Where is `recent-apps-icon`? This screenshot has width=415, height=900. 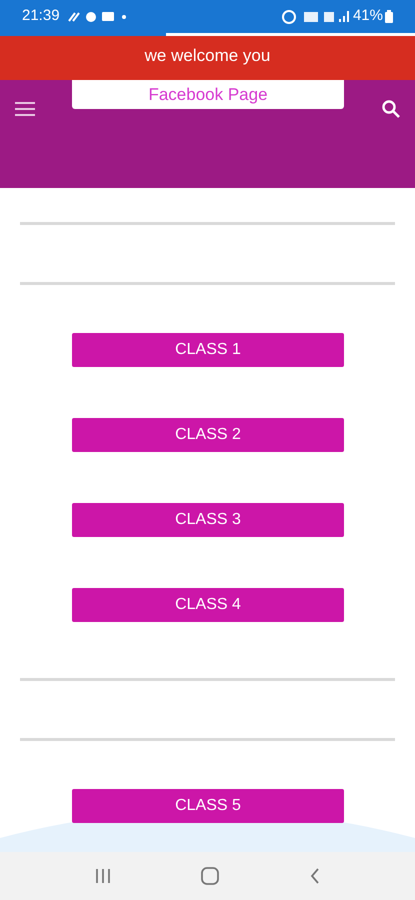 recent-apps-icon is located at coordinates (103, 876).